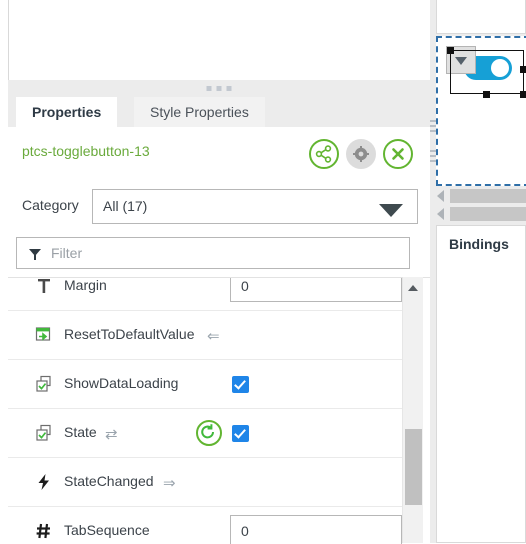 The width and height of the screenshot is (526, 544). Describe the element at coordinates (220, 40) in the screenshot. I see `canvas-area` at that location.